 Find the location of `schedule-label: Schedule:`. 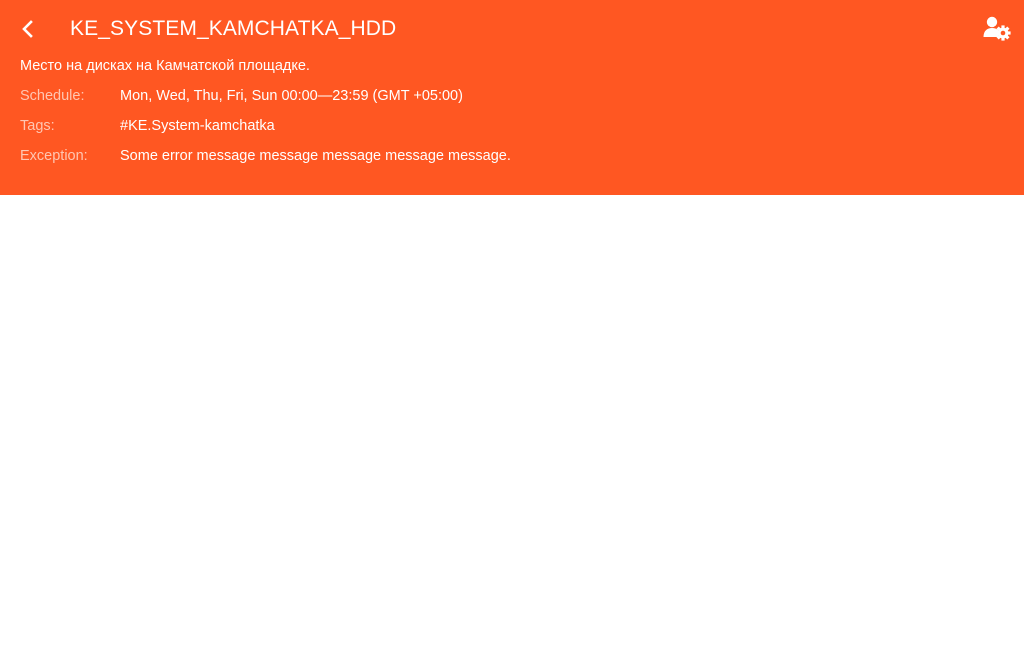

schedule-label: Schedule: is located at coordinates (52, 96).